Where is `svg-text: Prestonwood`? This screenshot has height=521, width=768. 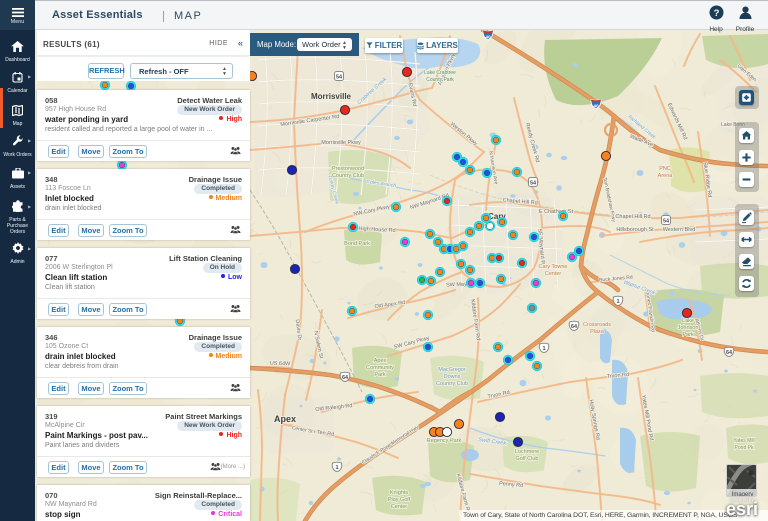
svg-text: Prestonwood is located at coordinates (348, 169).